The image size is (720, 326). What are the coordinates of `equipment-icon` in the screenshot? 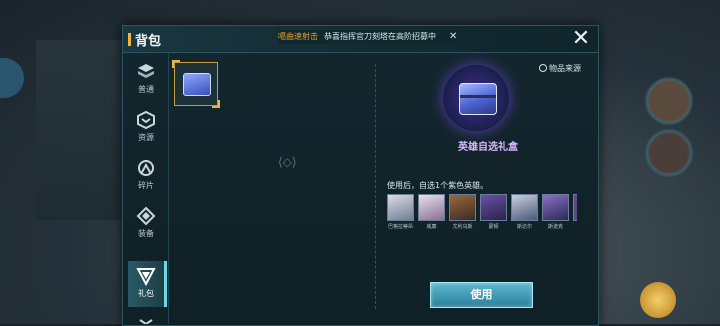 It's located at (146, 216).